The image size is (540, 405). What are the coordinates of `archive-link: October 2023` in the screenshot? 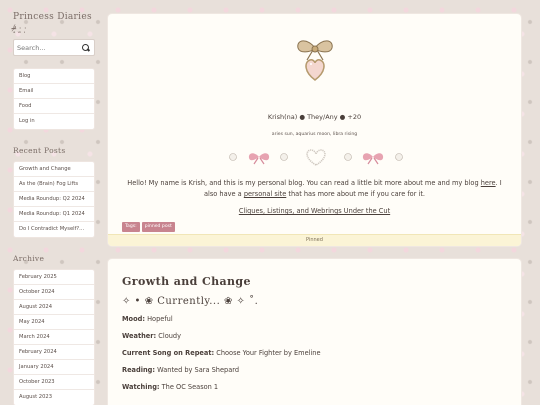 It's located at (54, 382).